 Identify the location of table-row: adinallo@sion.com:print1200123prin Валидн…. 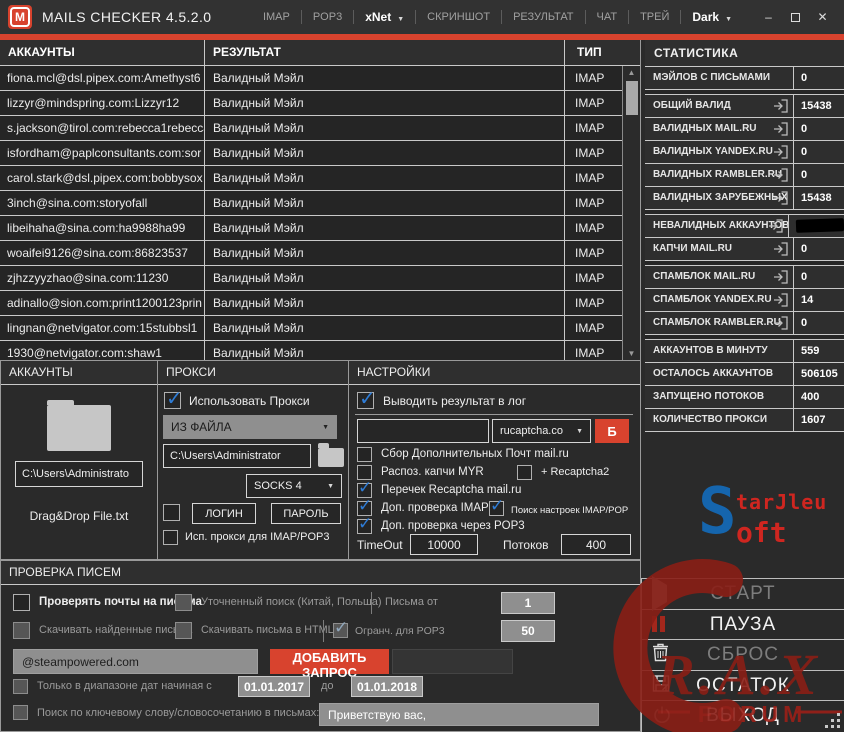
(311, 303).